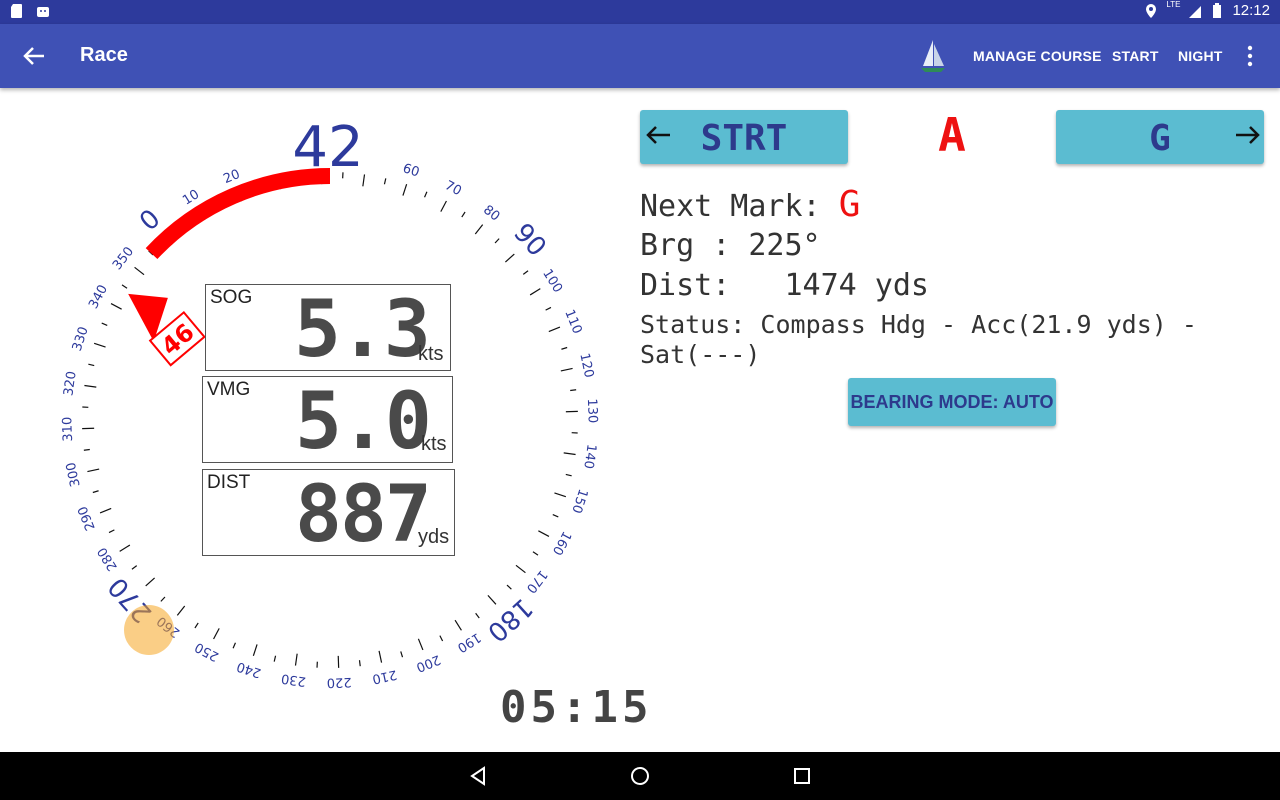 The height and width of the screenshot is (800, 1280). Describe the element at coordinates (238, 214) in the screenshot. I see `heading-arc` at that location.